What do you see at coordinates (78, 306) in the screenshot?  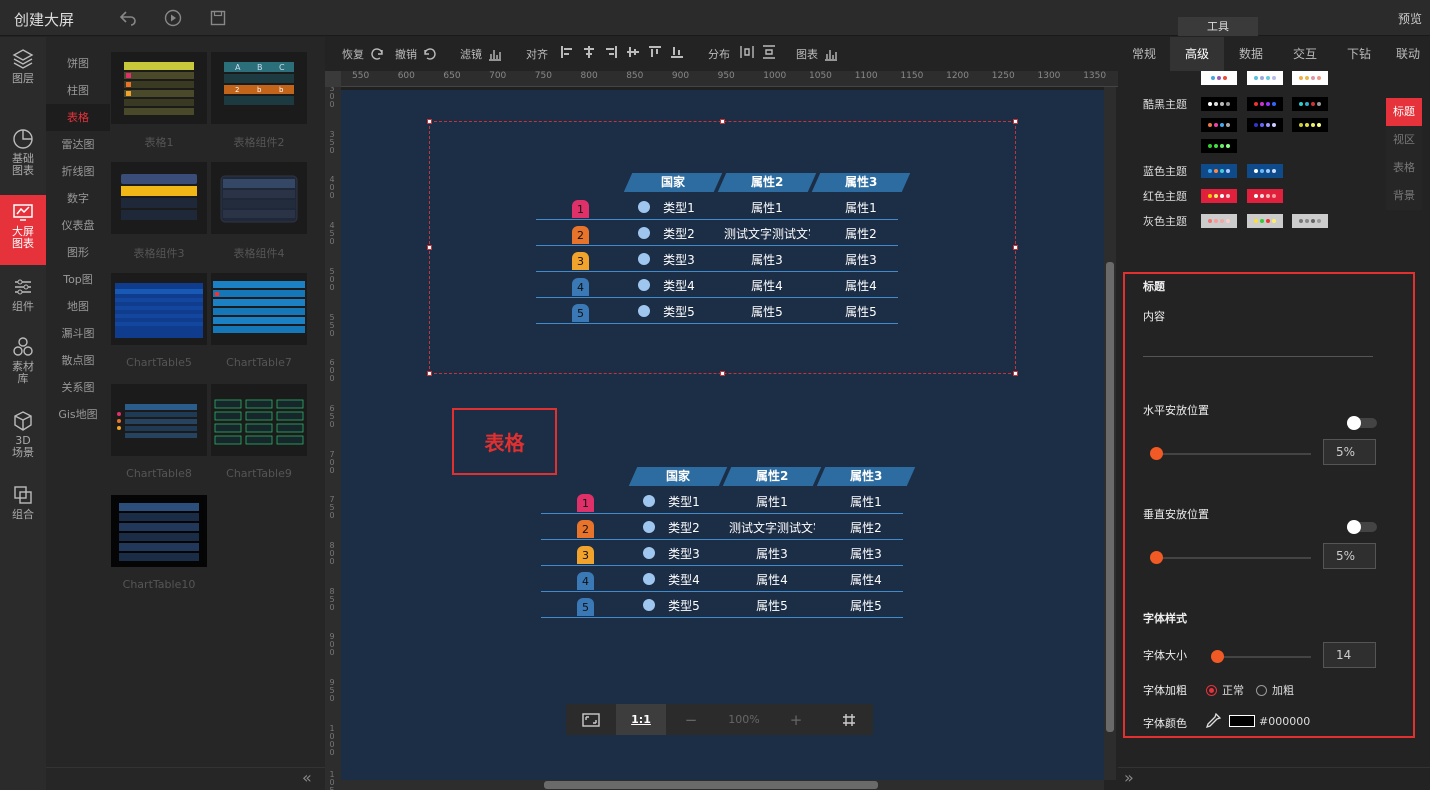 I see `category-map: 地图` at bounding box center [78, 306].